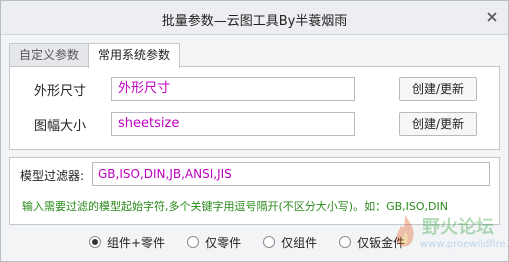  Describe the element at coordinates (136, 242) in the screenshot. I see `radio-label: 组件+零件` at that location.